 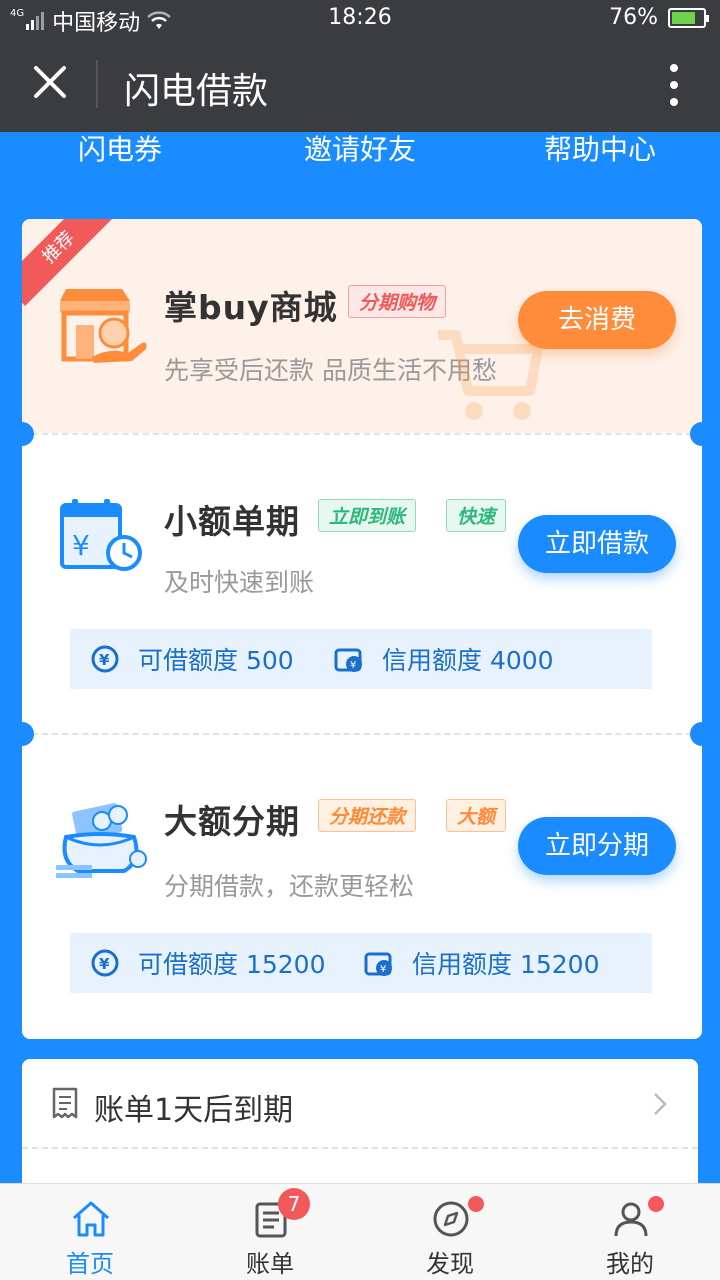 What do you see at coordinates (688, 17) in the screenshot?
I see `battery-icon` at bounding box center [688, 17].